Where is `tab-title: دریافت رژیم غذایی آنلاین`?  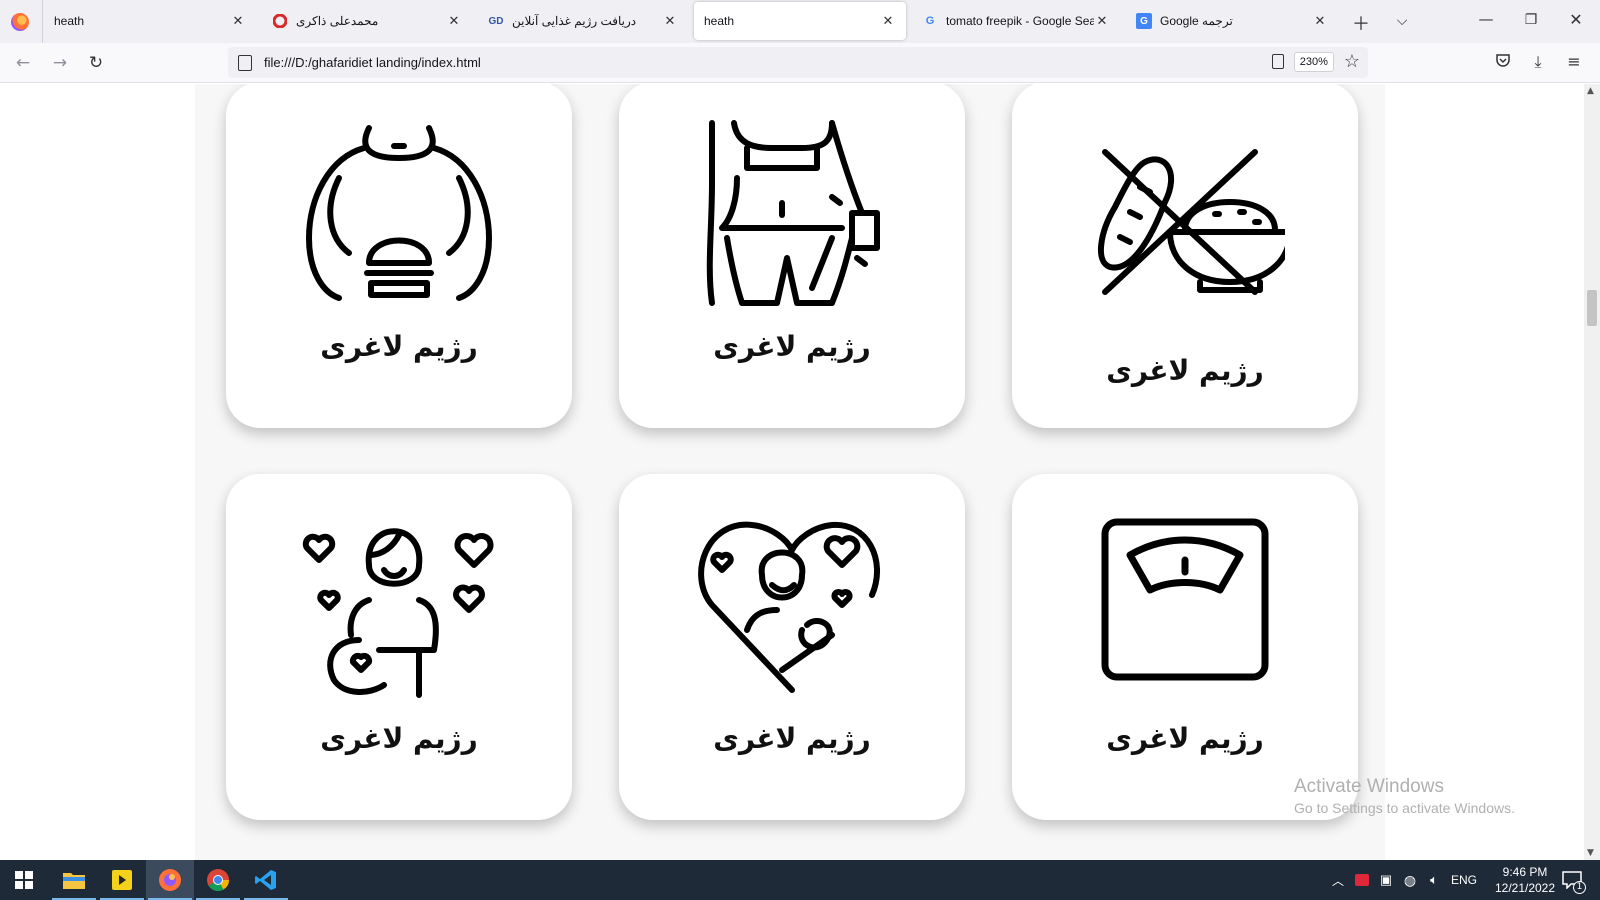
tab-title: دریافت رژیم غذایی آنلاین is located at coordinates (574, 21).